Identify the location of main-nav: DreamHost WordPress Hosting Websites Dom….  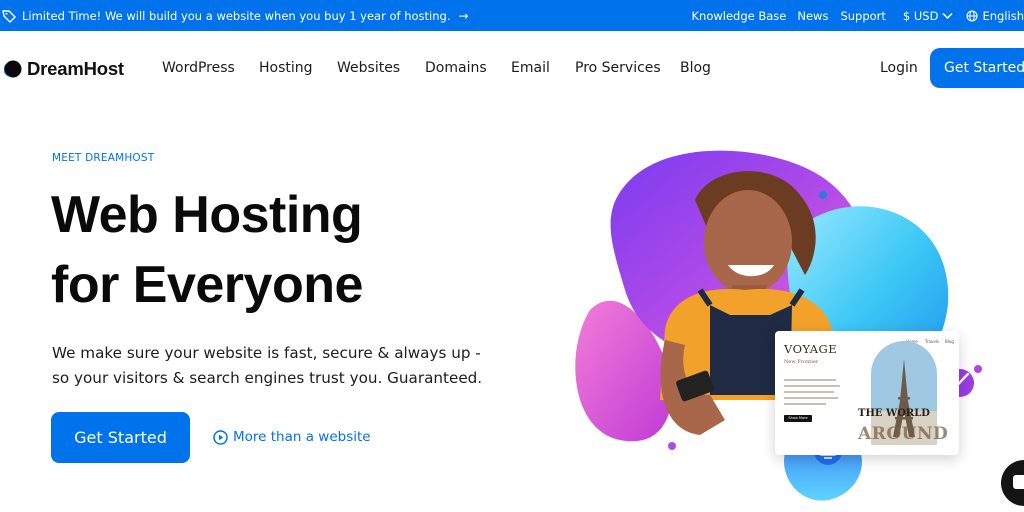
(512, 69).